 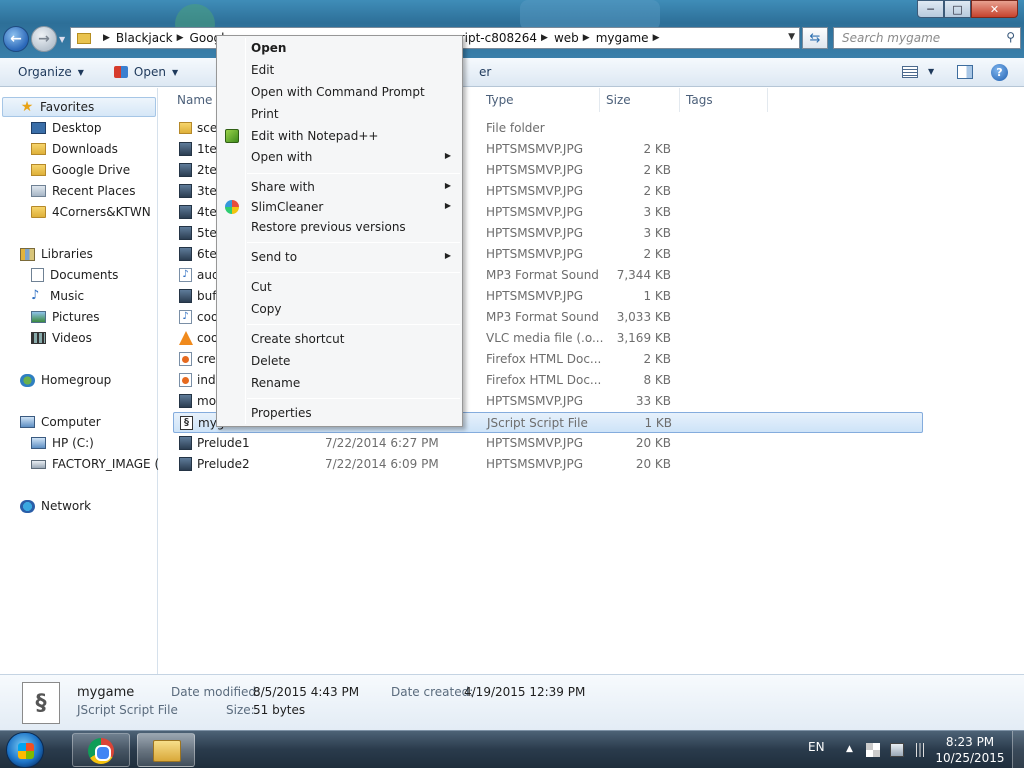 I want to click on search-input: Search mygame ⚲, so click(x=927, y=38).